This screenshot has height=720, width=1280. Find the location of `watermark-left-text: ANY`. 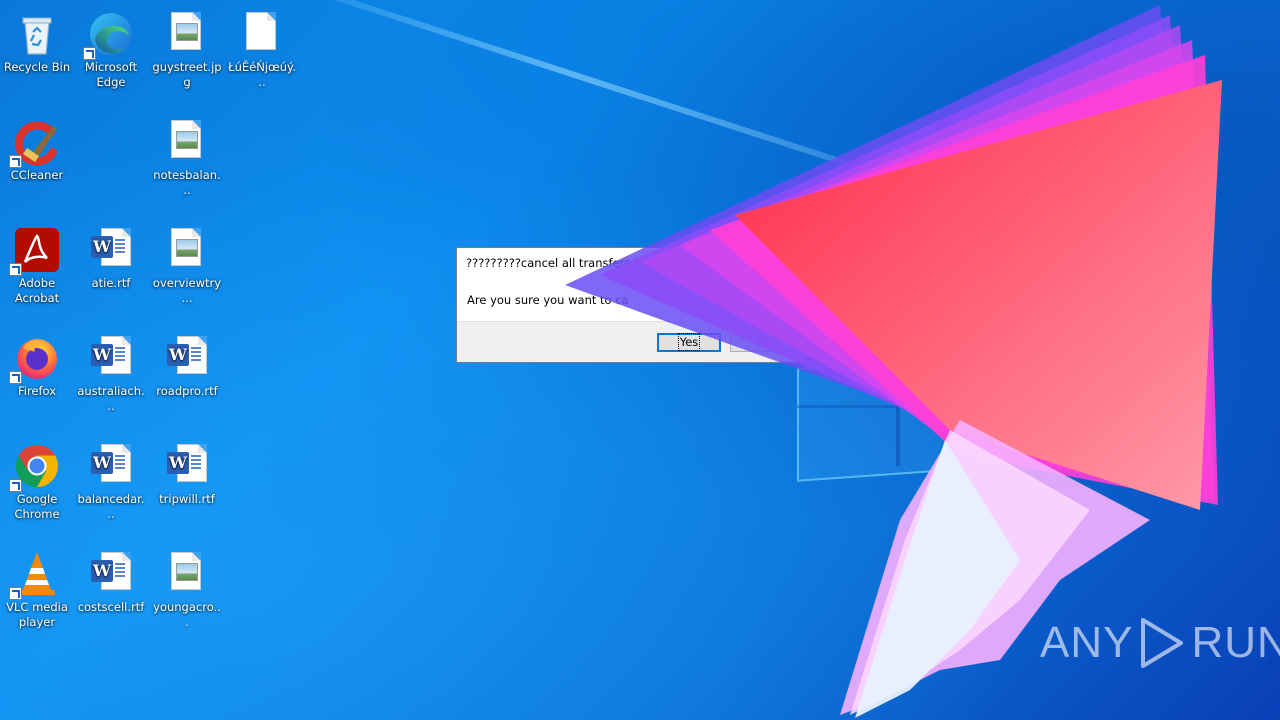

watermark-left-text: ANY is located at coordinates (1087, 642).